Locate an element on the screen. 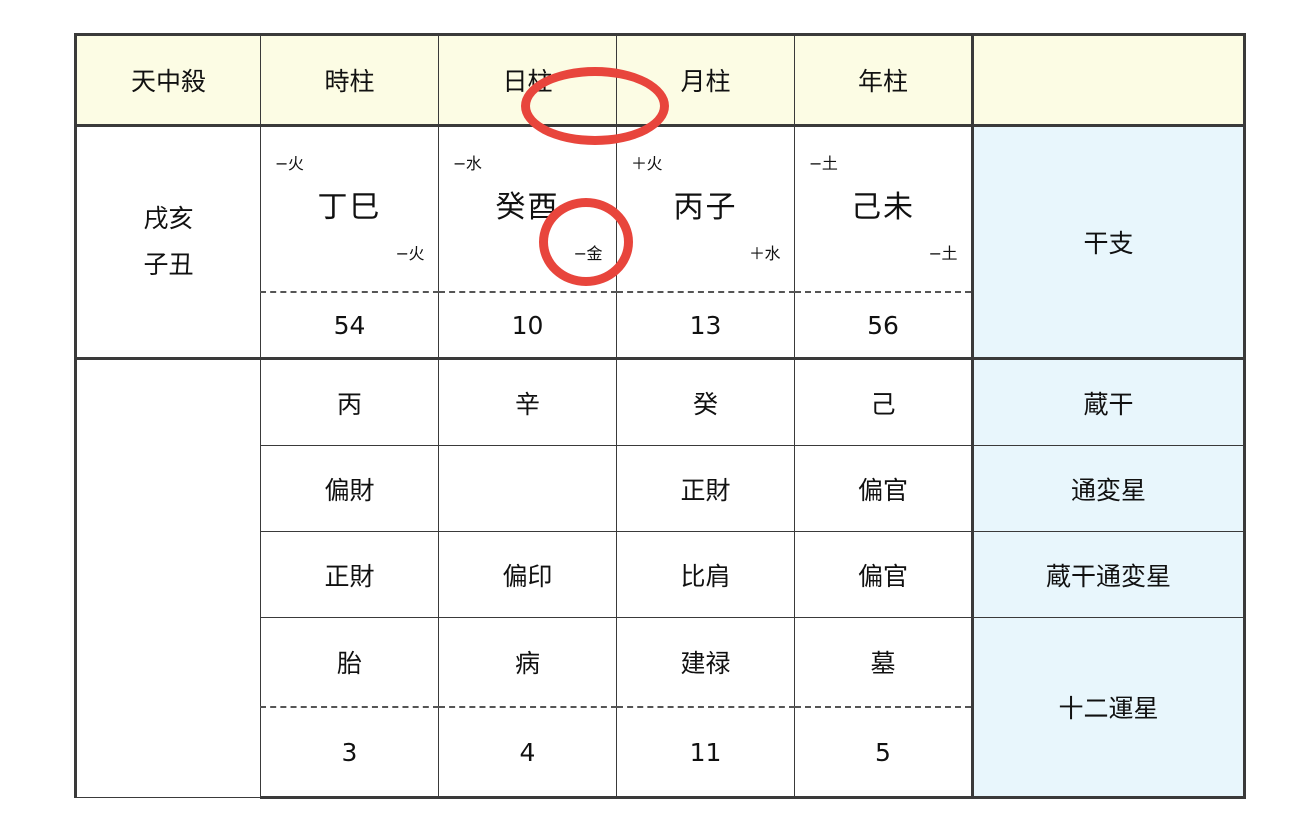 This screenshot has height=840, width=1316. junishunsei-number-hour: 3 is located at coordinates (349, 752).